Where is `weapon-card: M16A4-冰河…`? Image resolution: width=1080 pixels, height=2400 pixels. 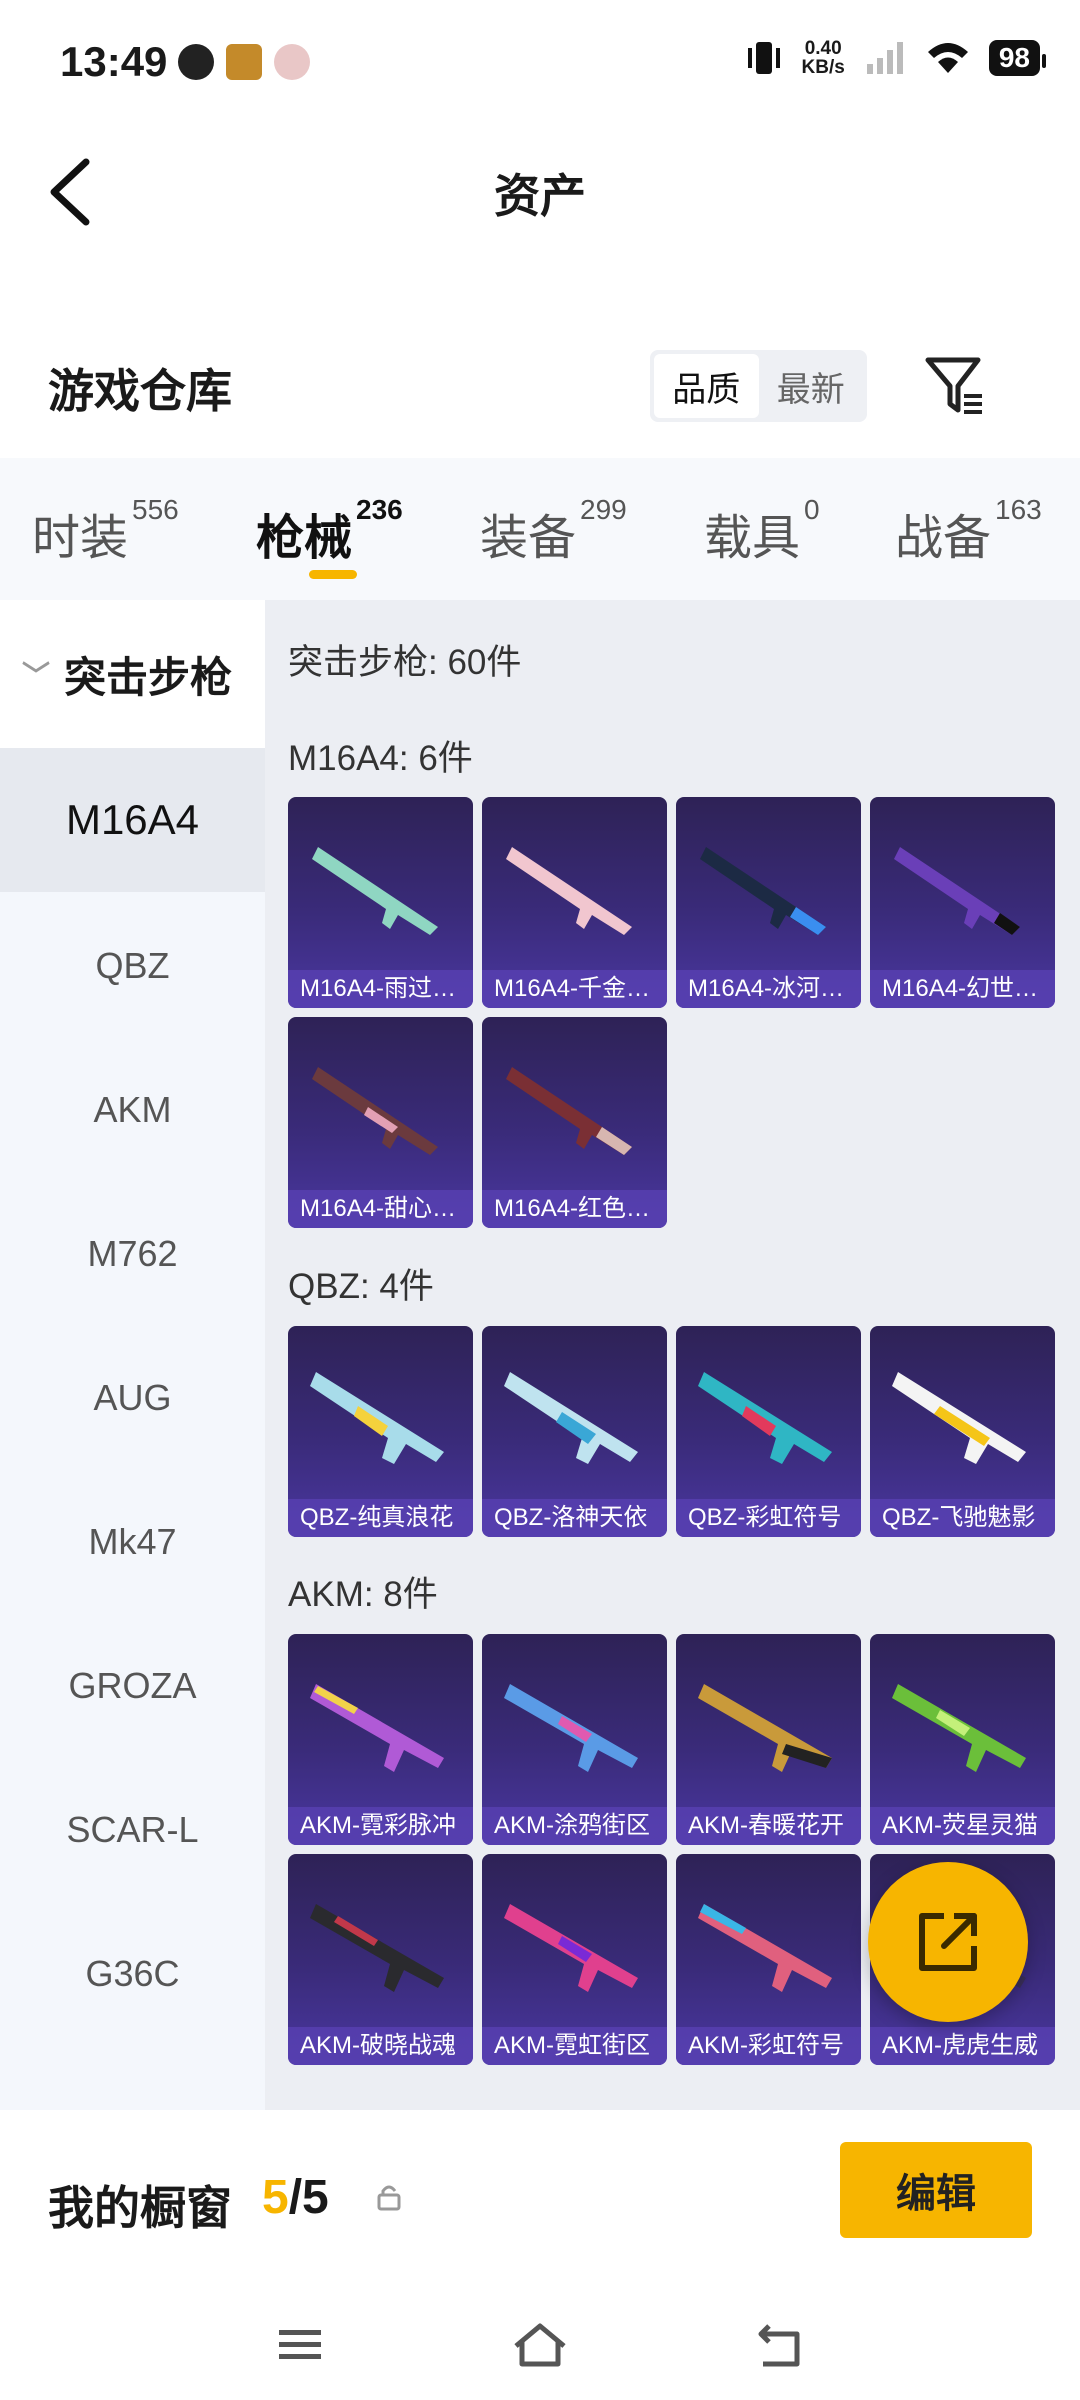 weapon-card: M16A4-冰河… is located at coordinates (768, 902).